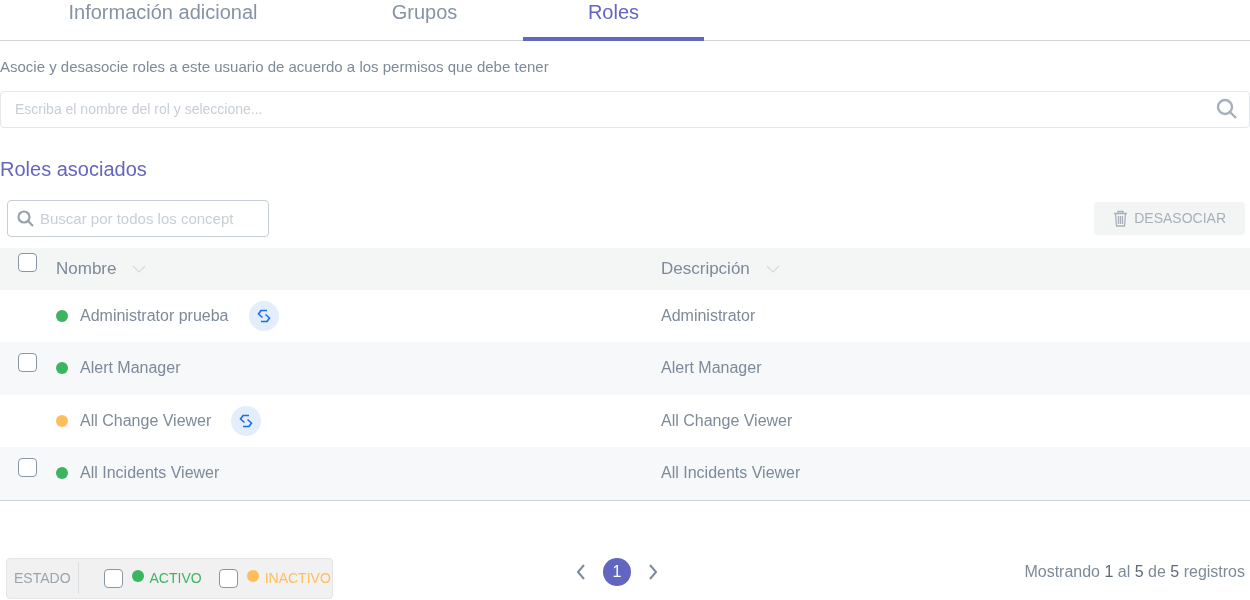  Describe the element at coordinates (86, 268) in the screenshot. I see `column-header: Nombre` at that location.